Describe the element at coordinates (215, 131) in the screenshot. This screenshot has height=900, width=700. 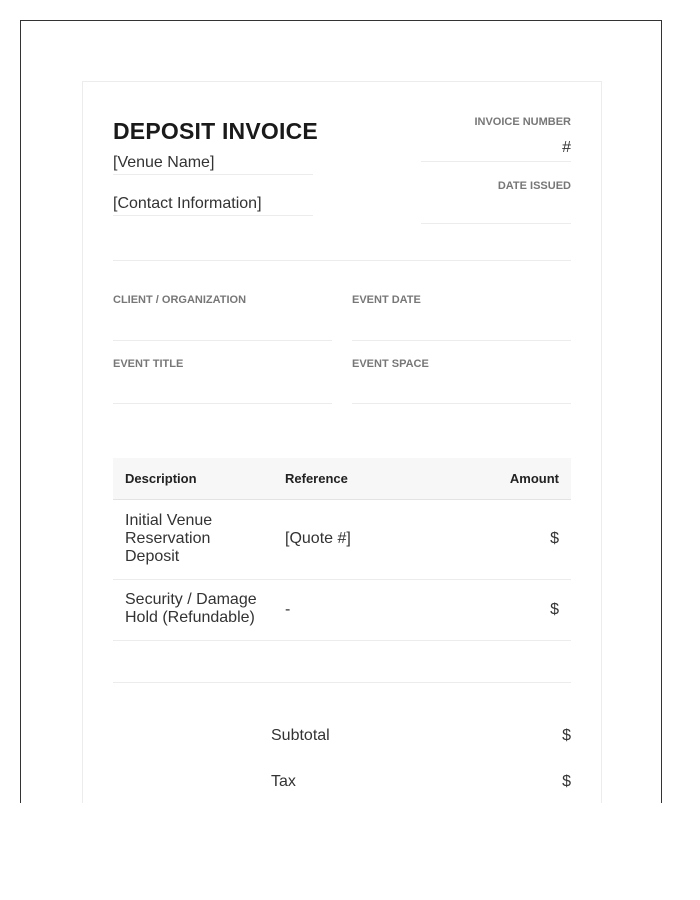
I see `invoice-title: DEPOSIT INVOICE` at that location.